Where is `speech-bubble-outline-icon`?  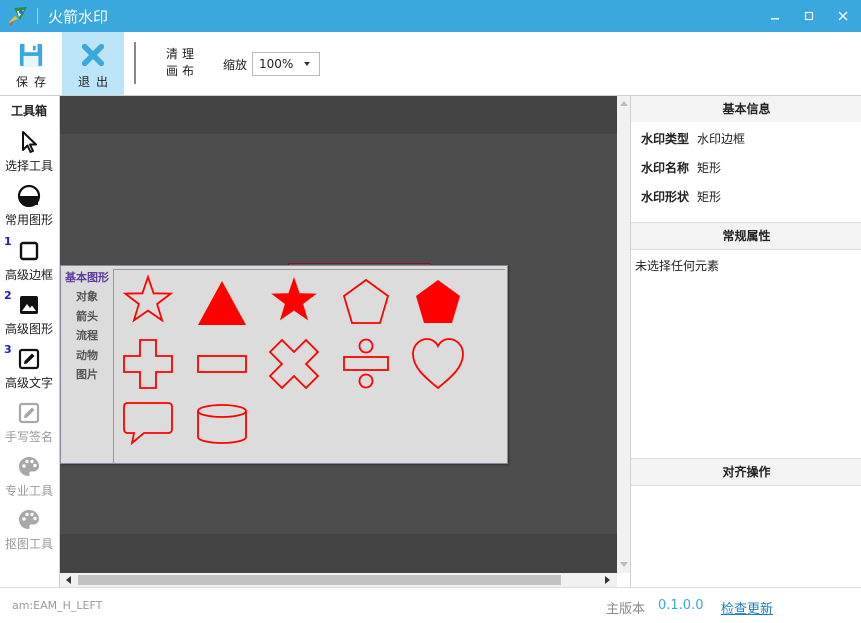
speech-bubble-outline-icon is located at coordinates (148, 427).